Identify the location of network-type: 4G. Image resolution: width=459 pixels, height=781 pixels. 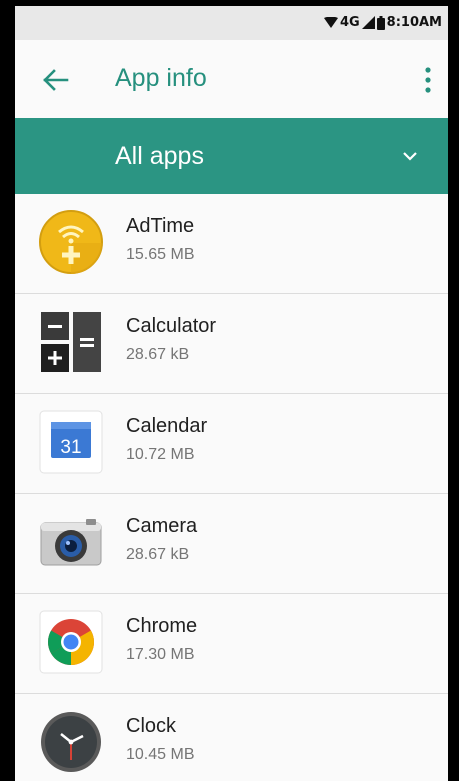
(349, 22).